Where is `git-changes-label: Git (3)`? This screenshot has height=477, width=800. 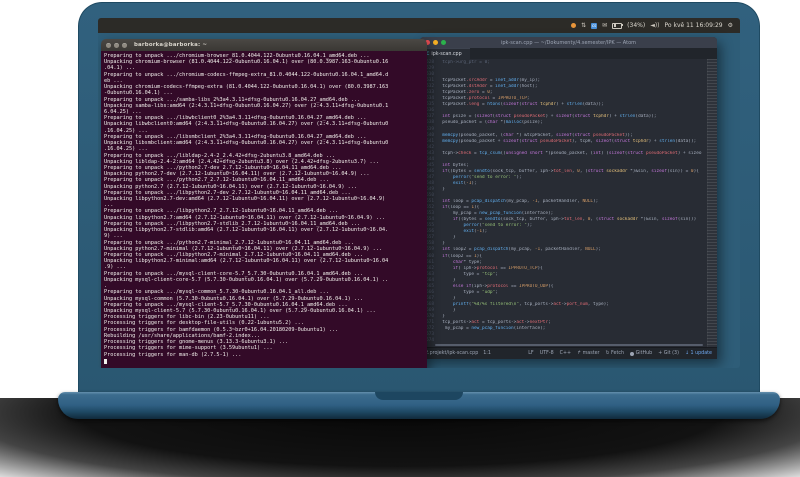
git-changes-label: Git (3) is located at coordinates (671, 353).